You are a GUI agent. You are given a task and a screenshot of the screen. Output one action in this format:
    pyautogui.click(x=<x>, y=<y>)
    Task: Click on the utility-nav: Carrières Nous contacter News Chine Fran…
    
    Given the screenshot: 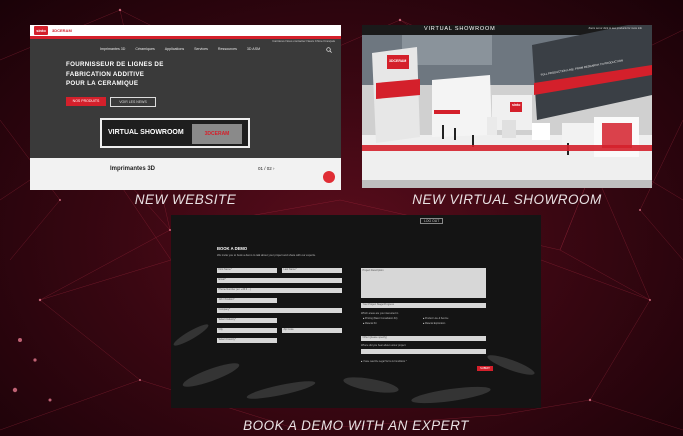 What is the action you would take?
    pyautogui.click(x=303, y=41)
    